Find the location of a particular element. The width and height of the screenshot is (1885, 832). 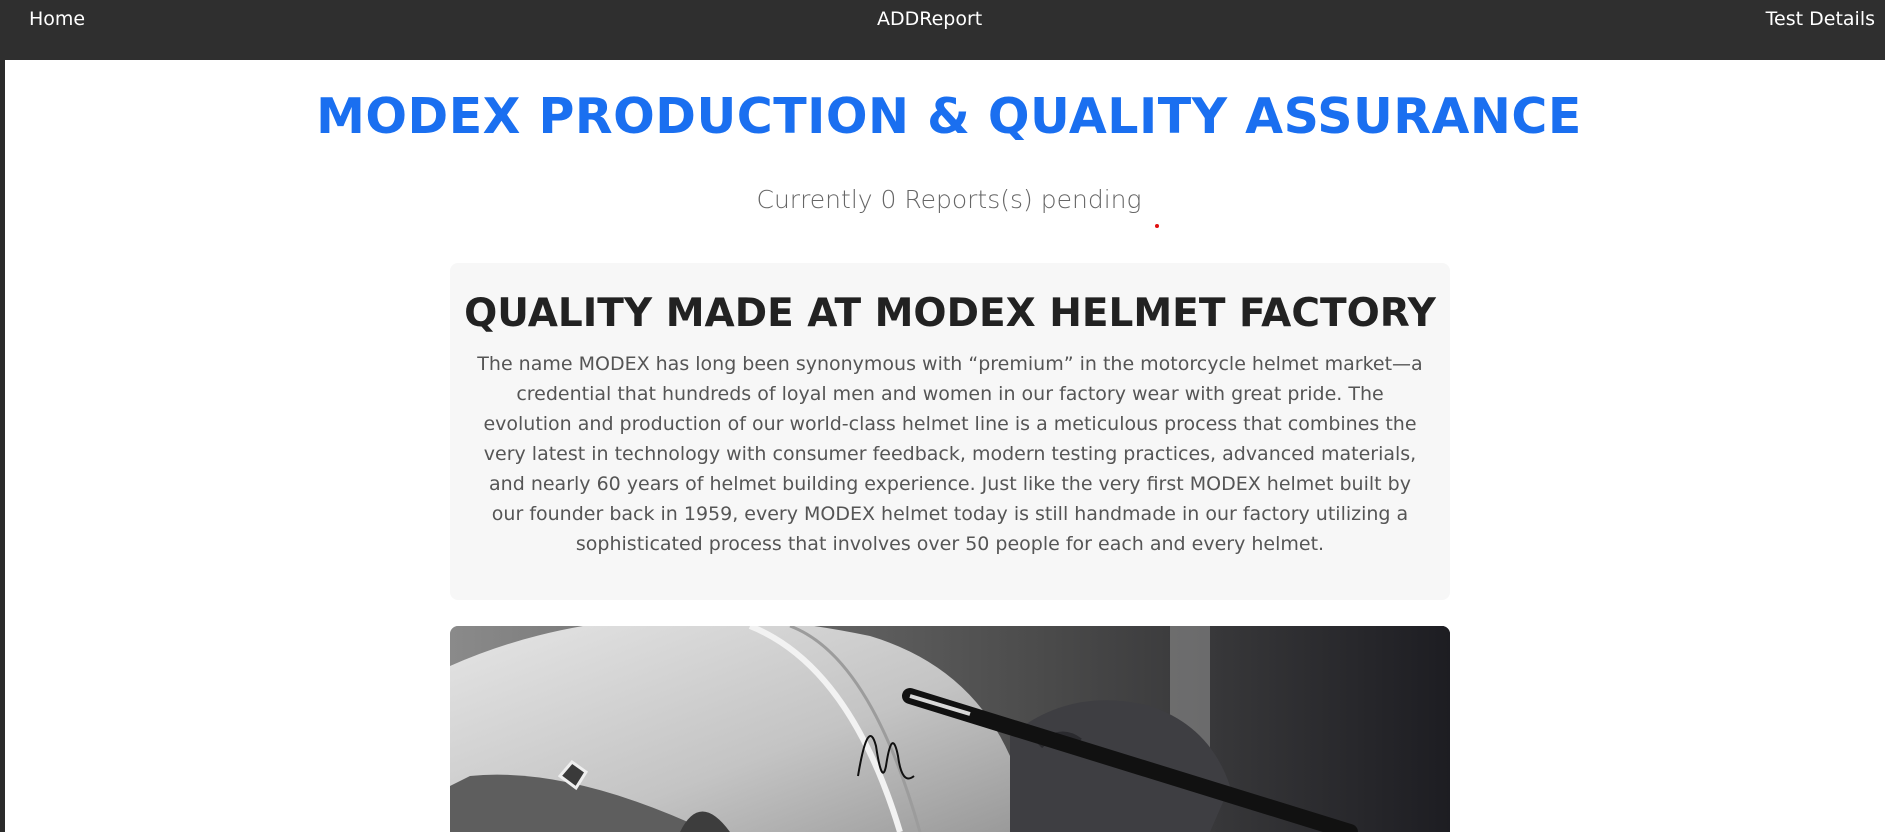

nav-test-details-link: Test Details is located at coordinates (1820, 19).